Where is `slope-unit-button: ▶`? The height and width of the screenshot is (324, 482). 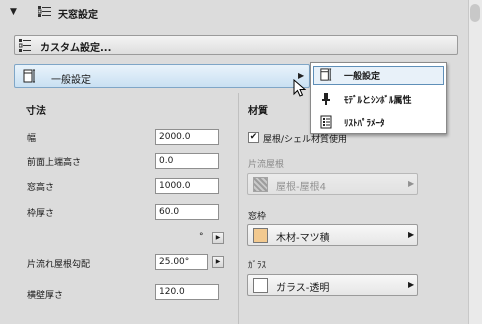
slope-unit-button: ▶ is located at coordinates (218, 262).